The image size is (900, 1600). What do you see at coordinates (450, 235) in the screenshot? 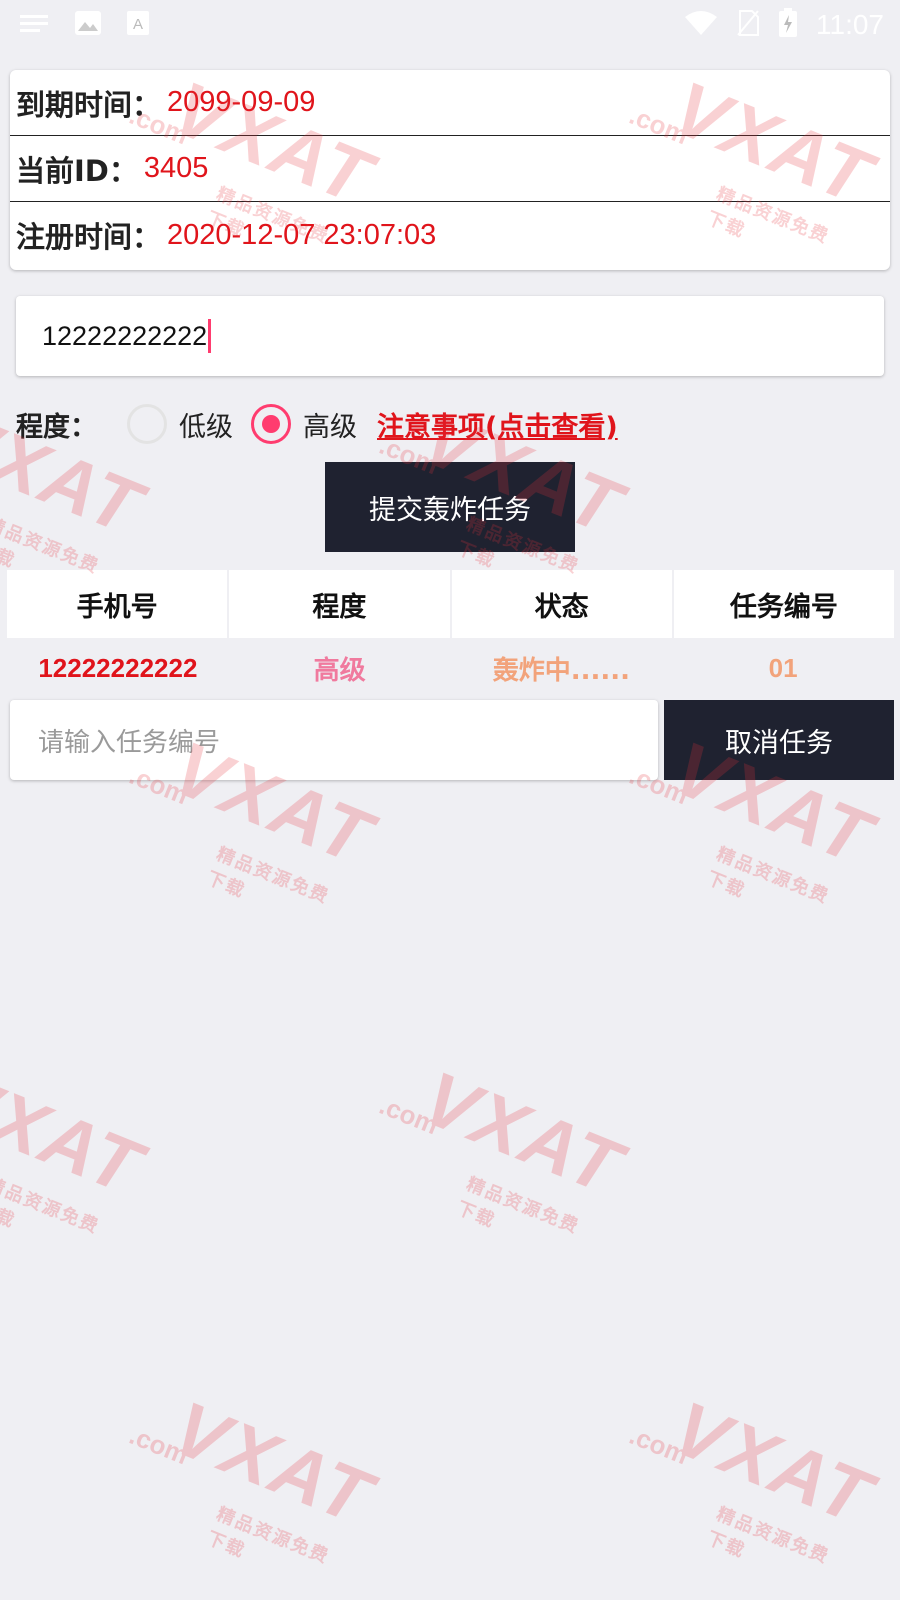
I see `register-row: 注册时间： 2020-12-07 23:07:03` at bounding box center [450, 235].